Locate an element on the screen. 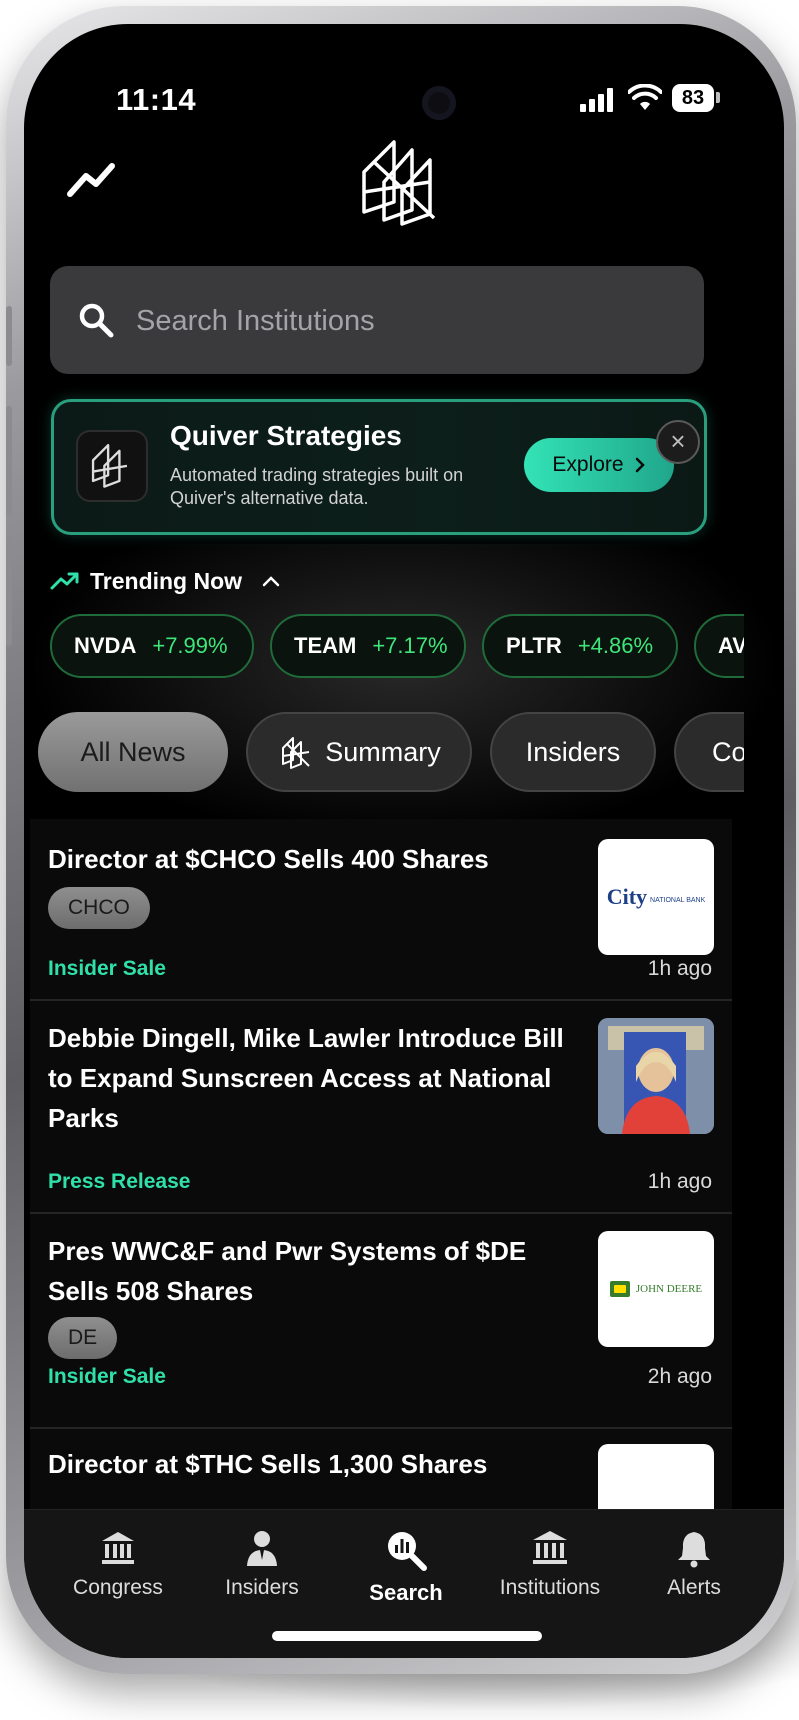  search-chart-icon is located at coordinates (407, 1551).